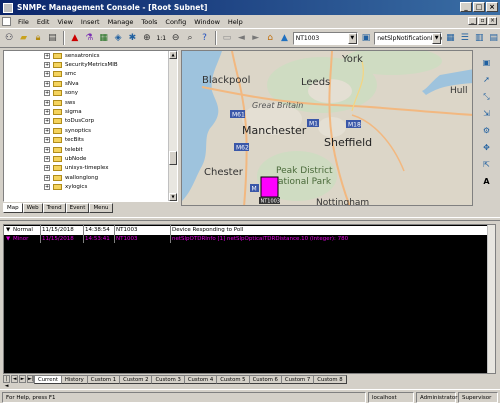 The width and height of the screenshot is (500, 403). What do you see at coordinates (269, 187) in the screenshot?
I see `device-node-icon` at bounding box center [269, 187].